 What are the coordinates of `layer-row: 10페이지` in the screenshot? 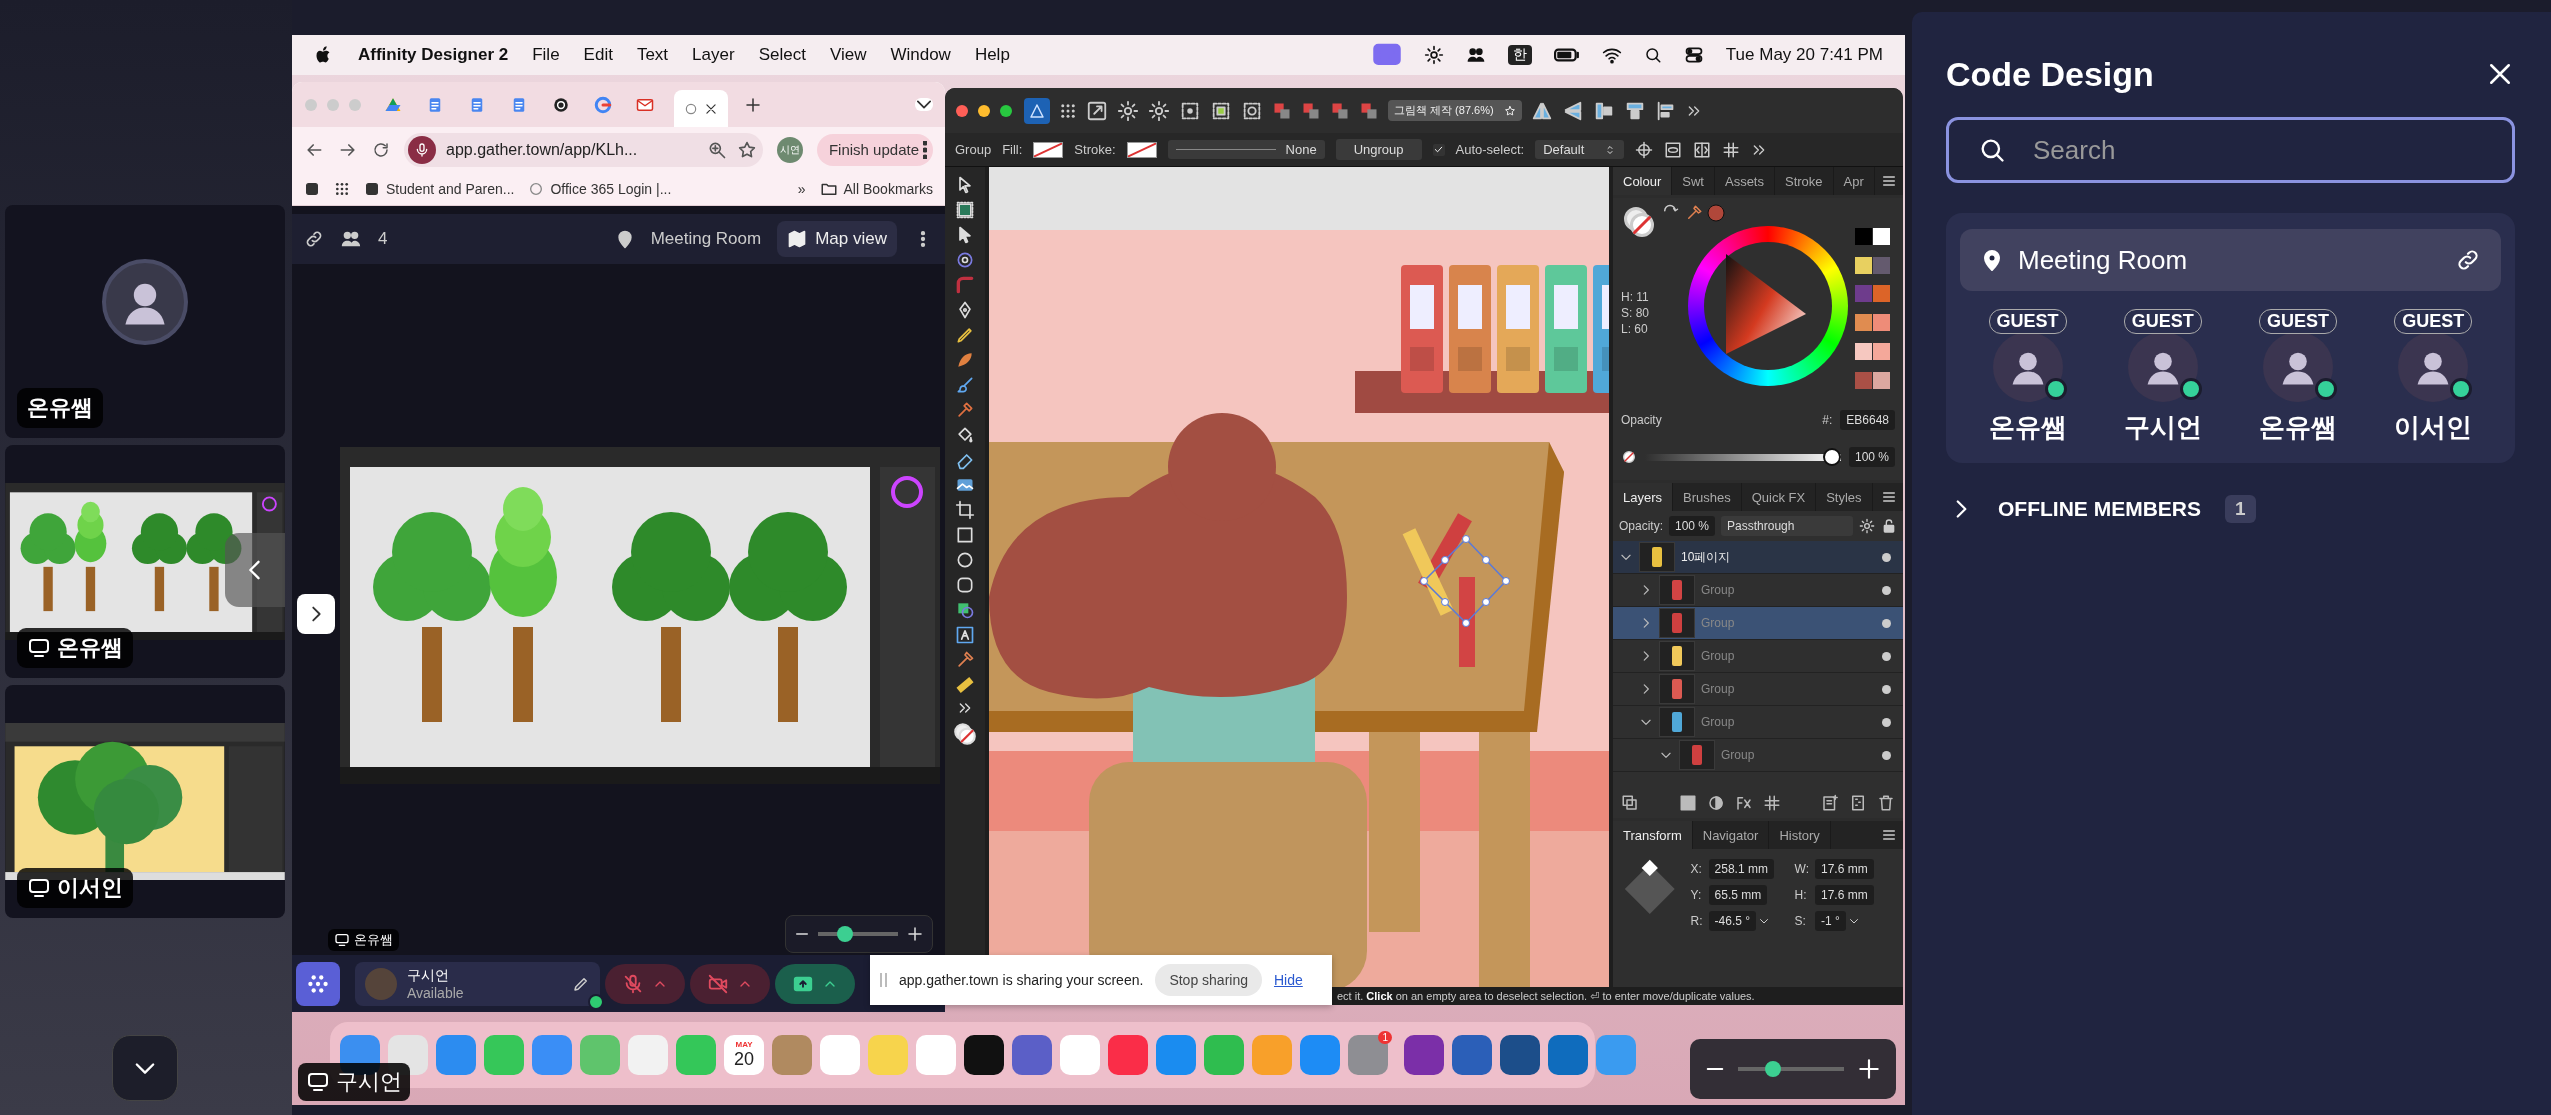 It's located at (1758, 557).